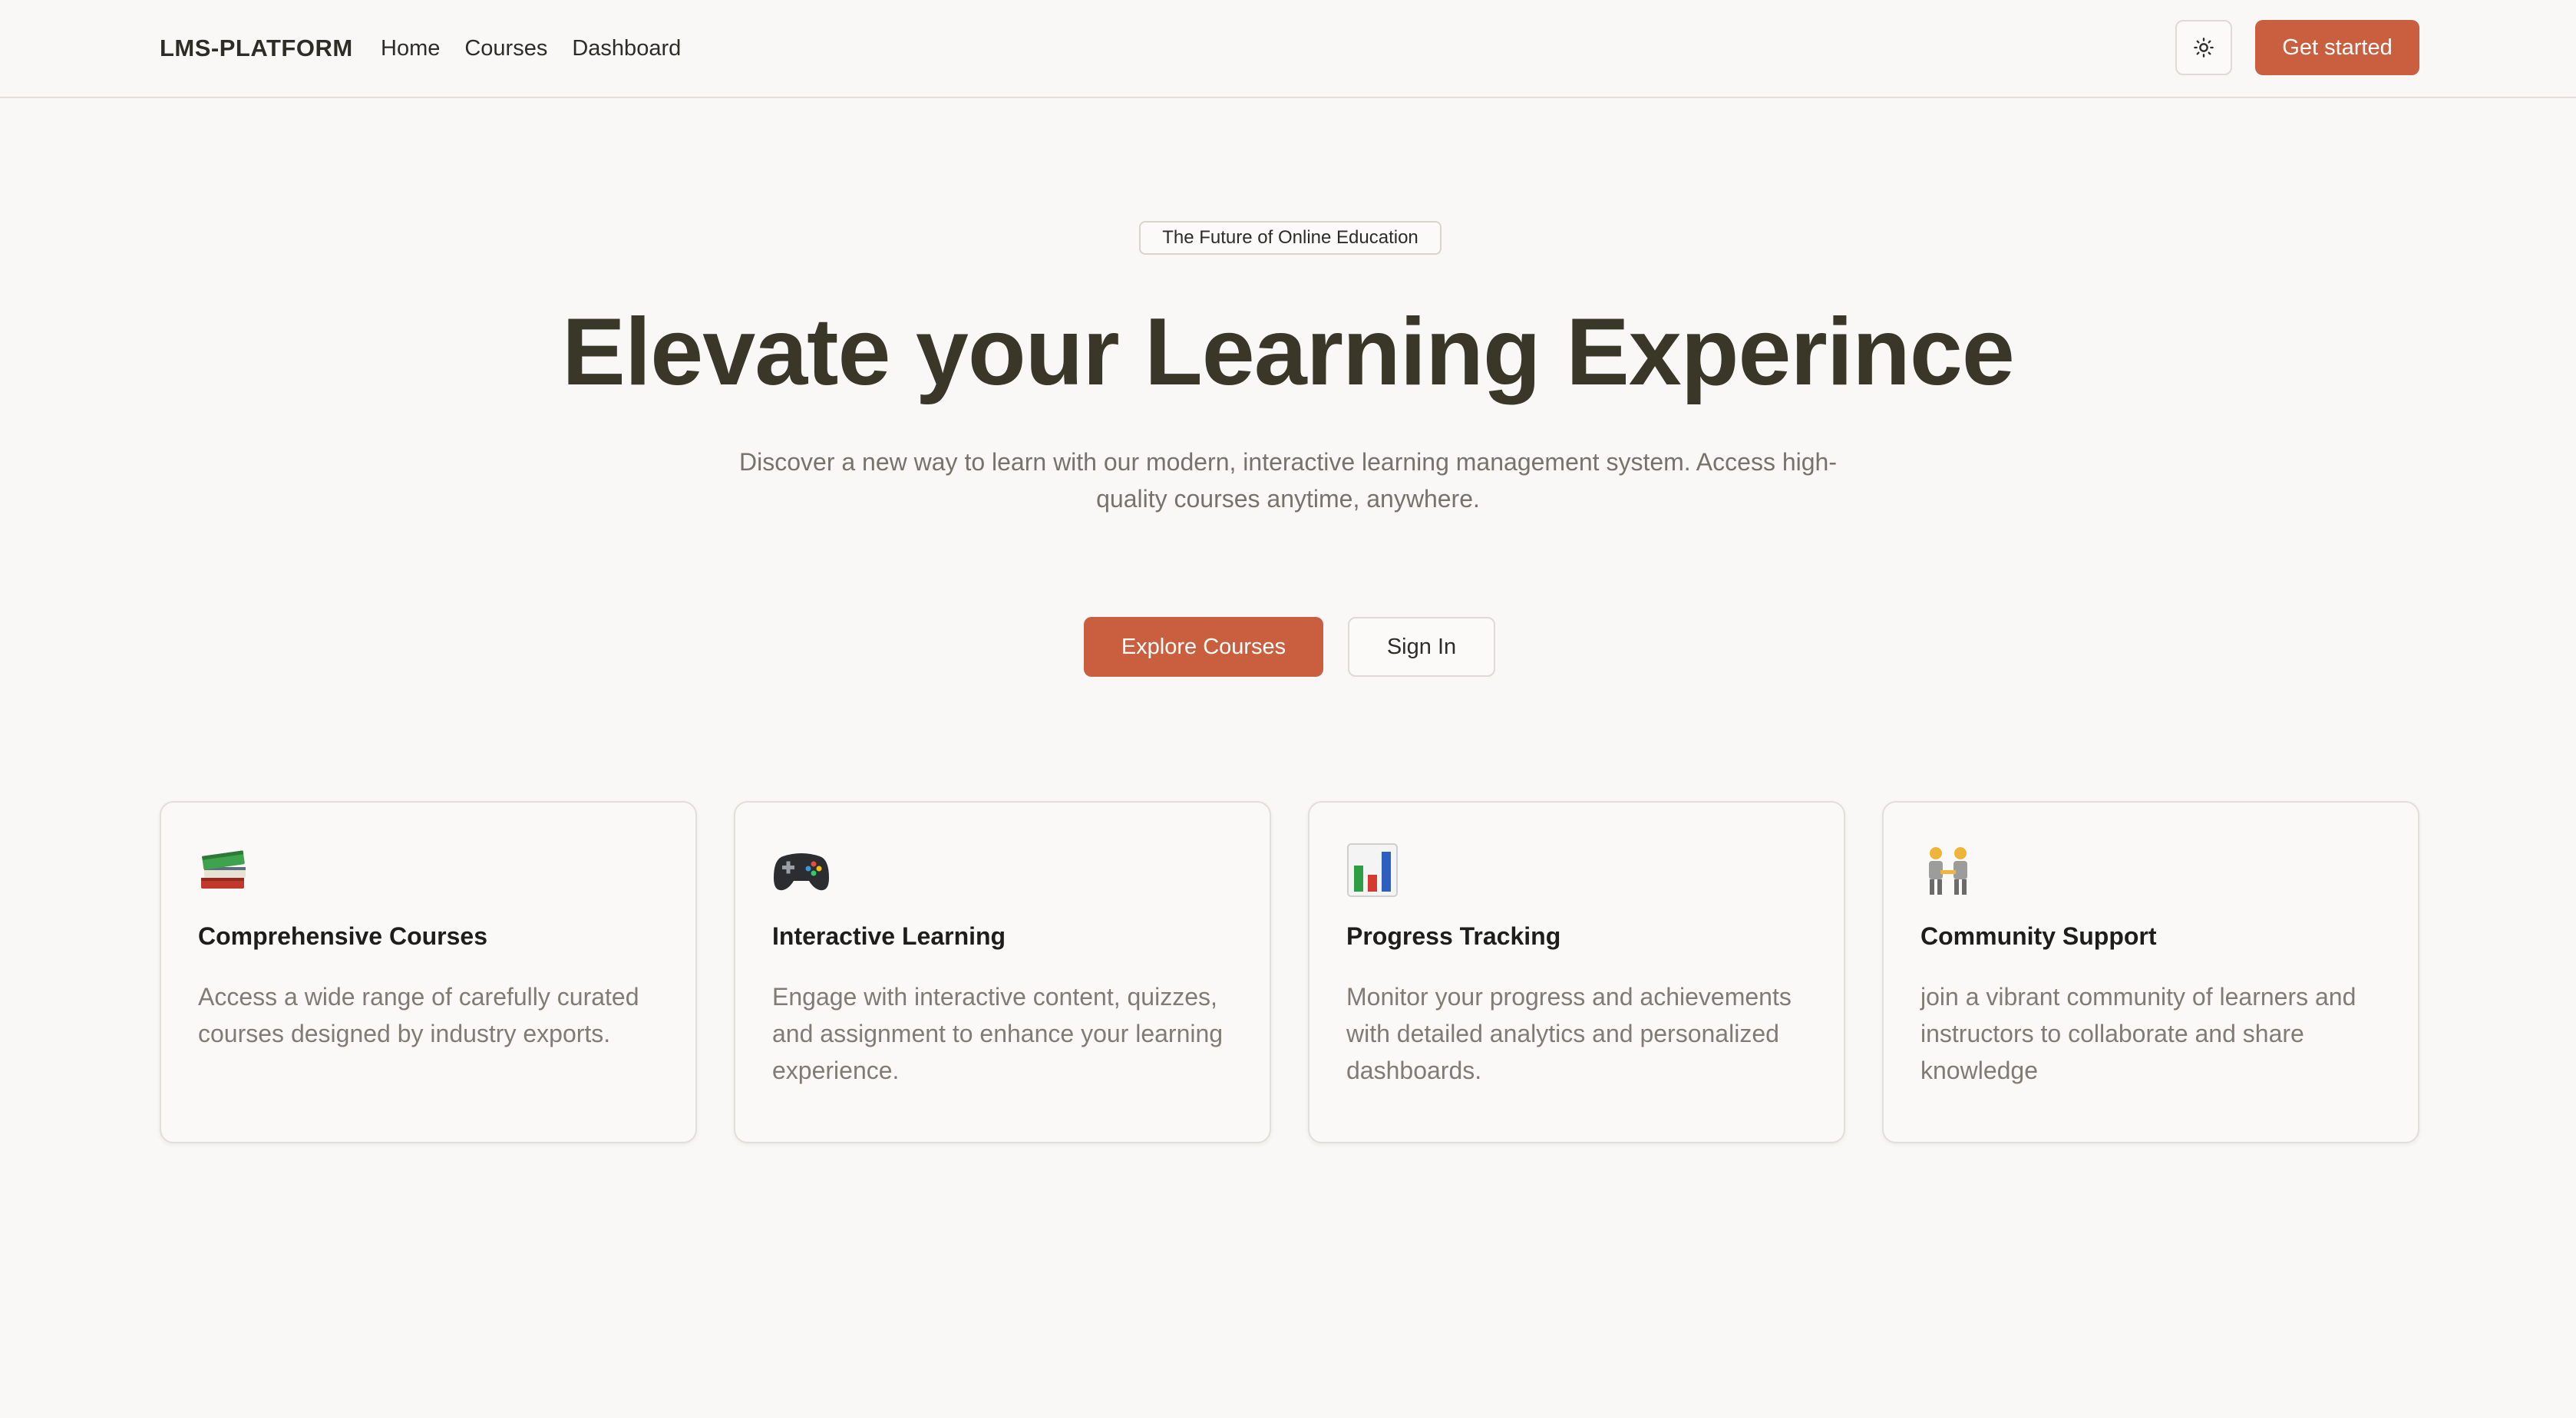  Describe the element at coordinates (626, 48) in the screenshot. I see `nav-link-dashboard: Dashboard` at that location.